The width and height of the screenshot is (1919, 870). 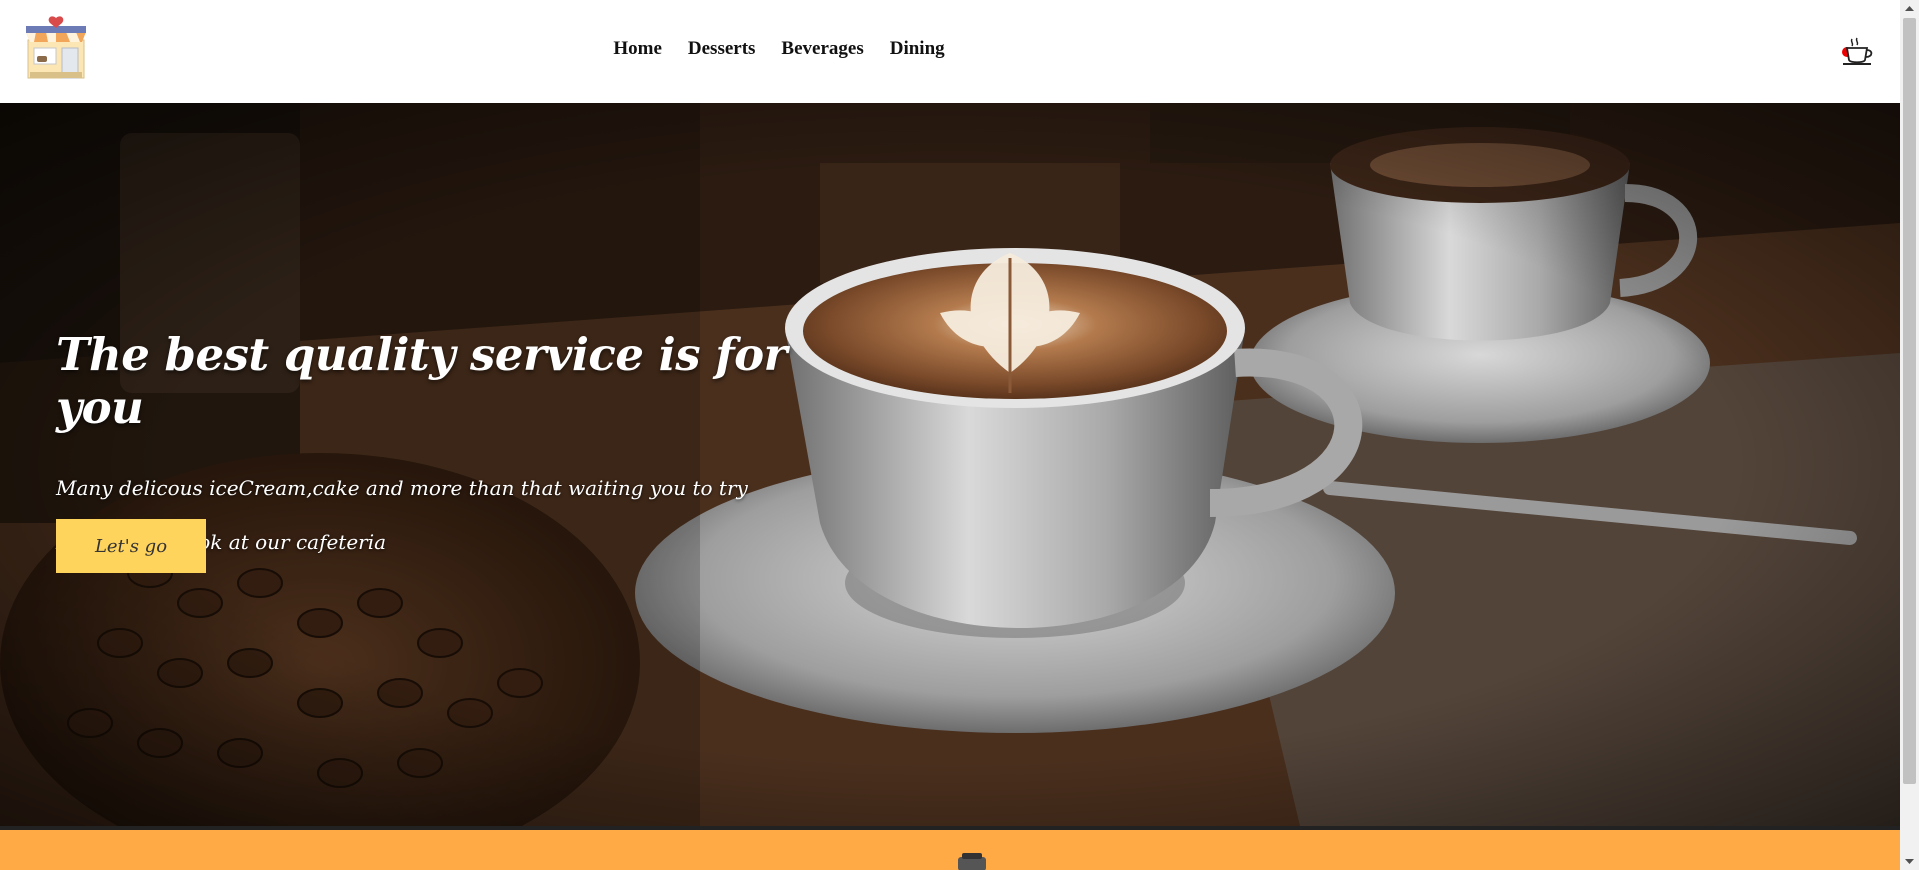 I want to click on navbar: Home Desserts Beverages Dining, so click(x=950, y=51).